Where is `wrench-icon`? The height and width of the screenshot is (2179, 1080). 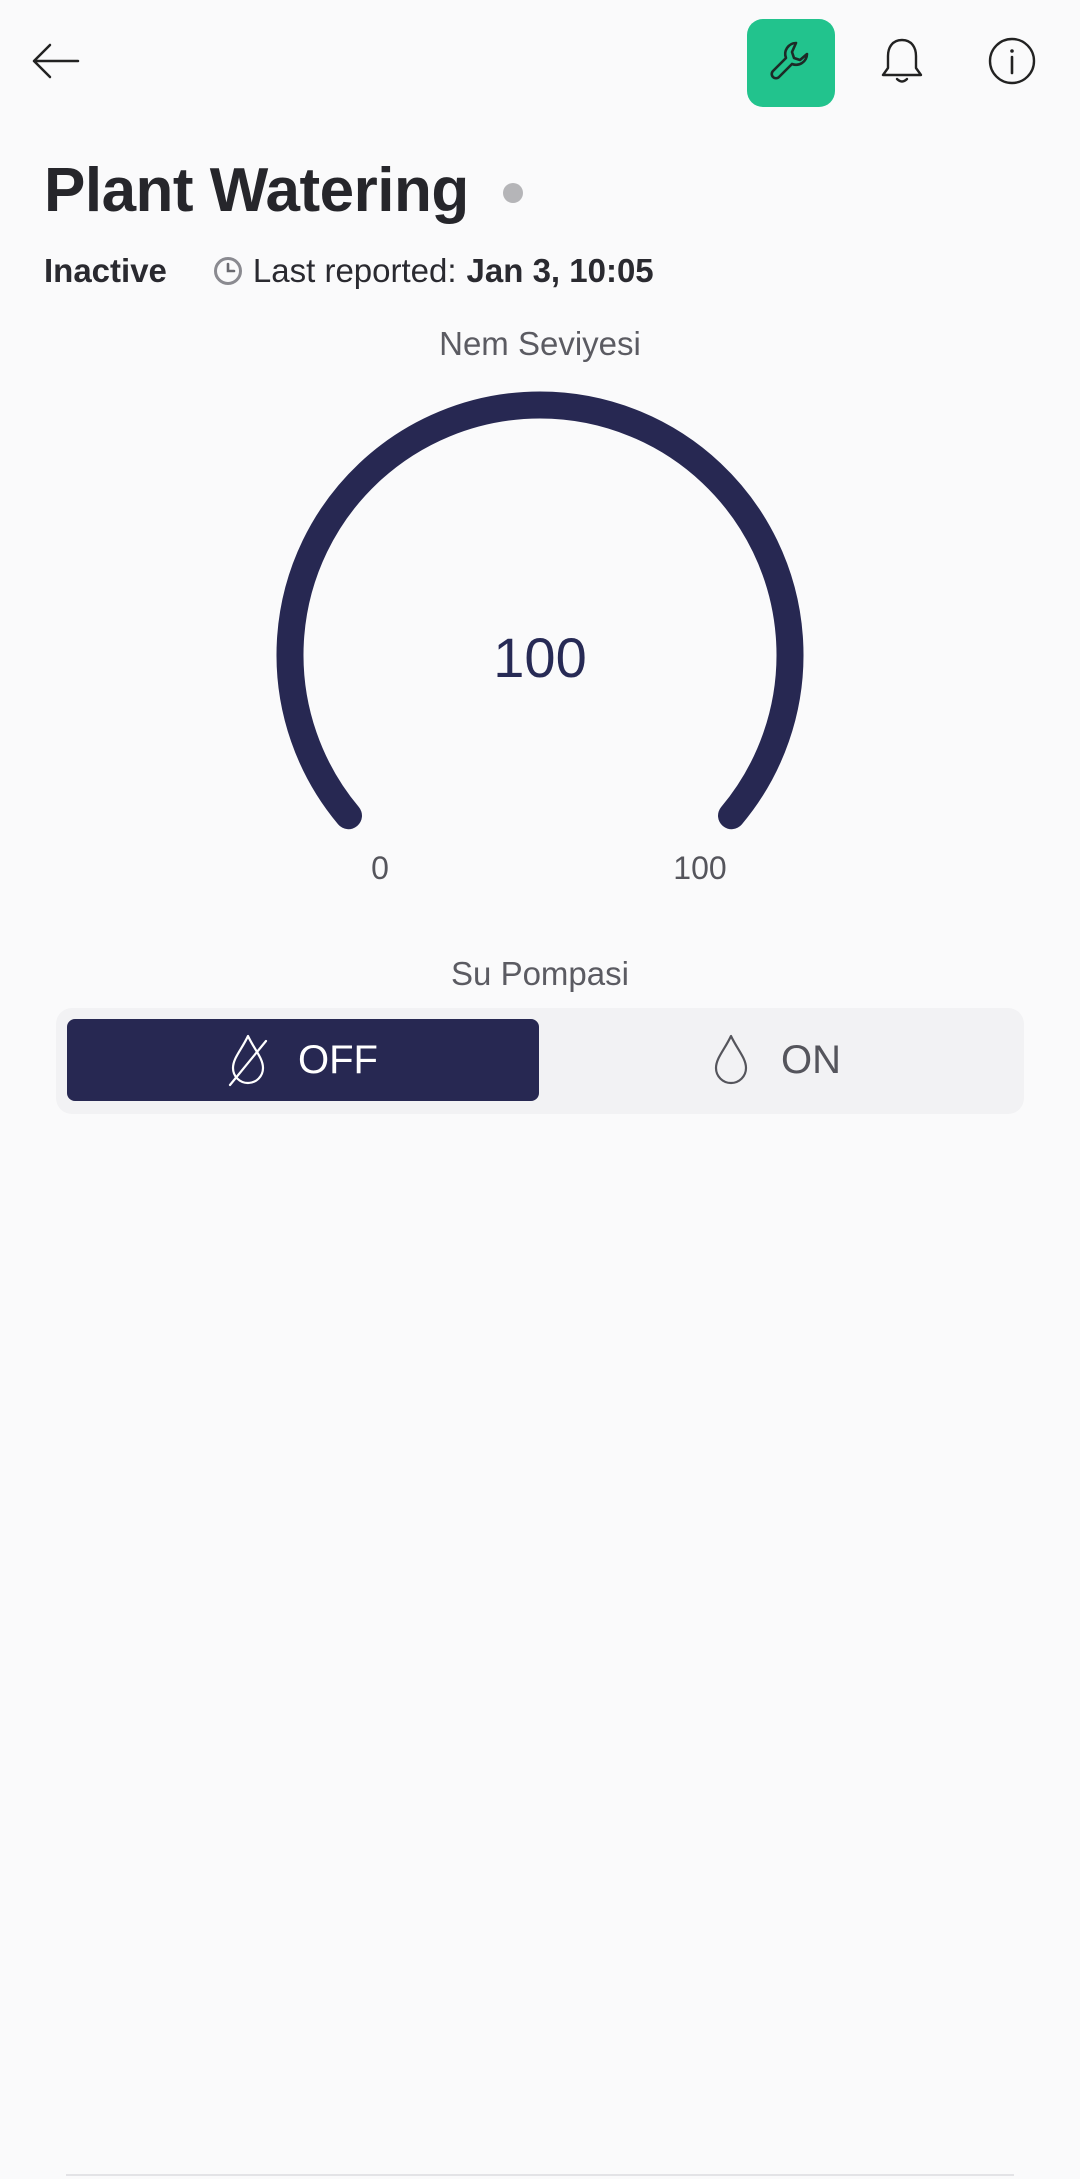
wrench-icon is located at coordinates (791, 63).